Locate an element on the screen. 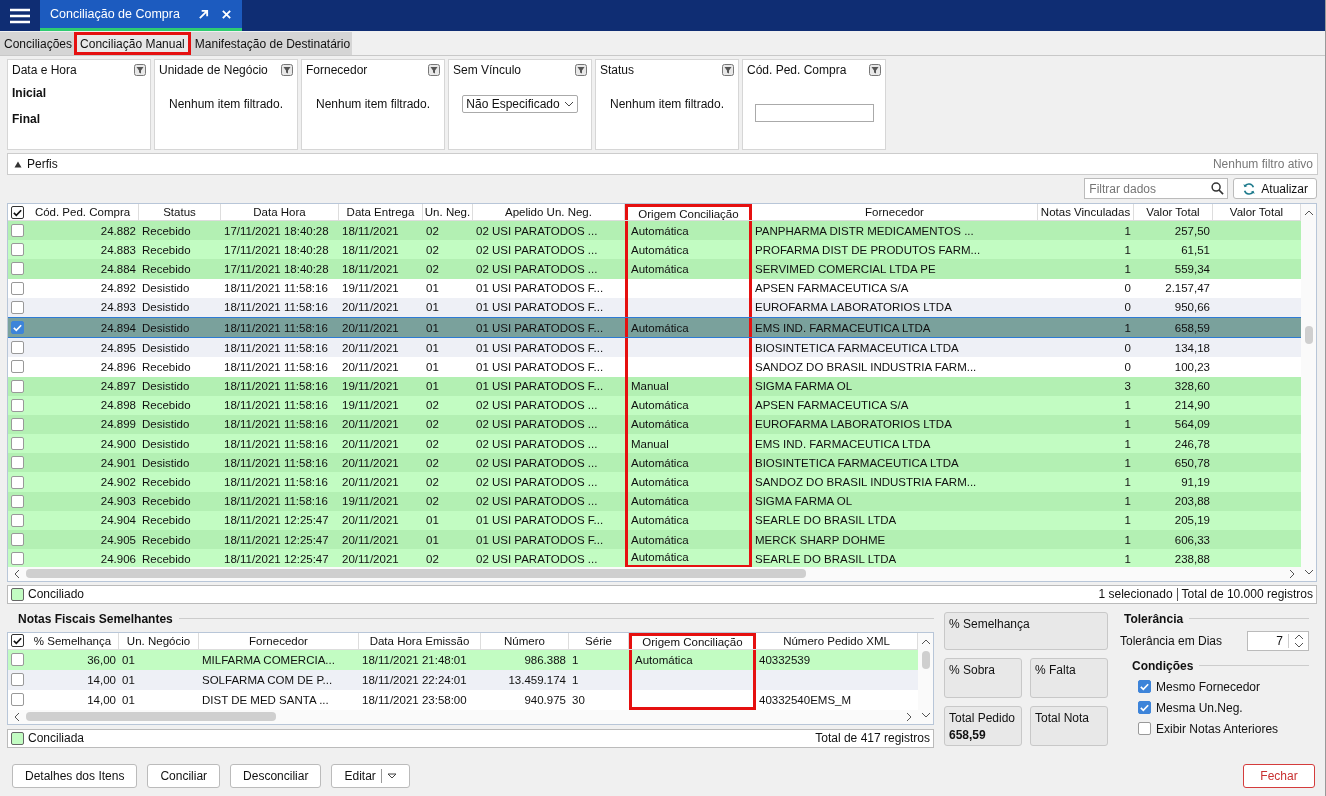 This screenshot has height=796, width=1326. action-button: Detalhes dos Itens is located at coordinates (75, 775).